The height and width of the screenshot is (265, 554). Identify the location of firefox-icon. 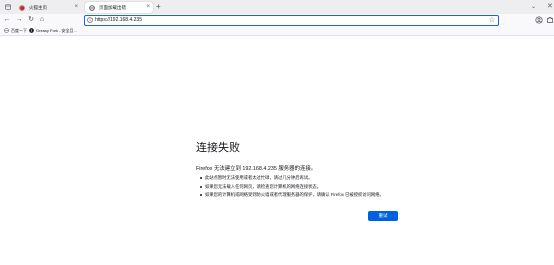
(22, 7).